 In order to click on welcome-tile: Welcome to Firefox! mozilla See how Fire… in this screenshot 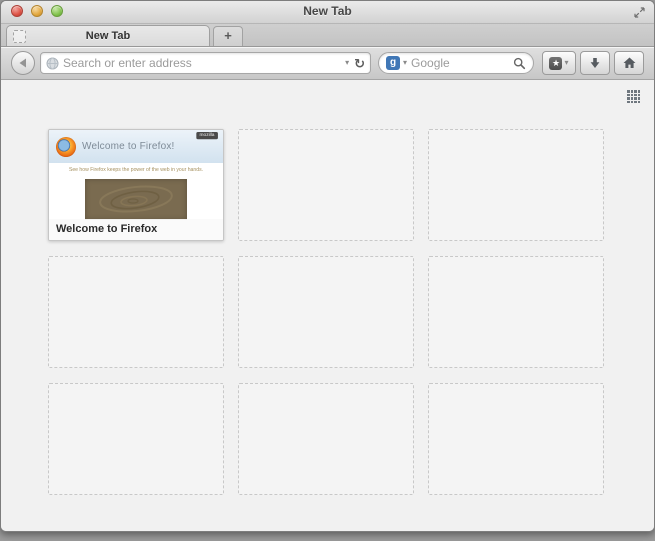, I will do `click(136, 185)`.